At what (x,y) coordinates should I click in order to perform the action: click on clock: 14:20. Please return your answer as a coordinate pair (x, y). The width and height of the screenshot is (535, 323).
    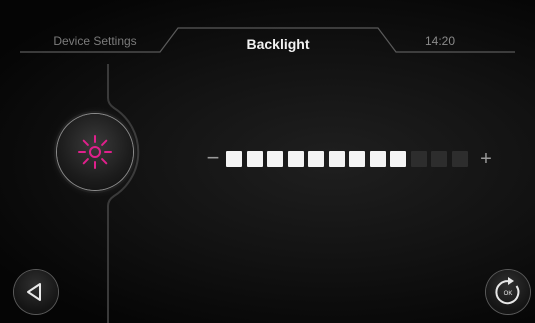
    Looking at the image, I should click on (440, 41).